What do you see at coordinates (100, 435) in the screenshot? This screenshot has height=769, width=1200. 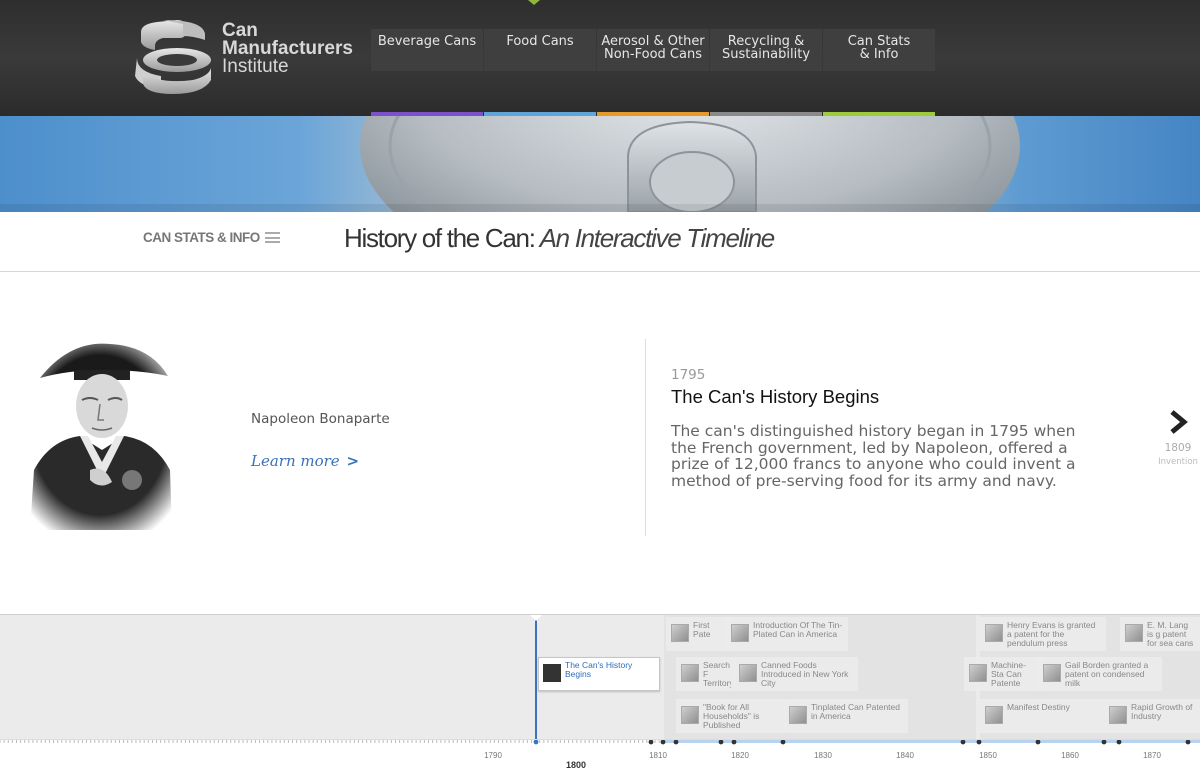 I see `napoleon-portrait-image` at bounding box center [100, 435].